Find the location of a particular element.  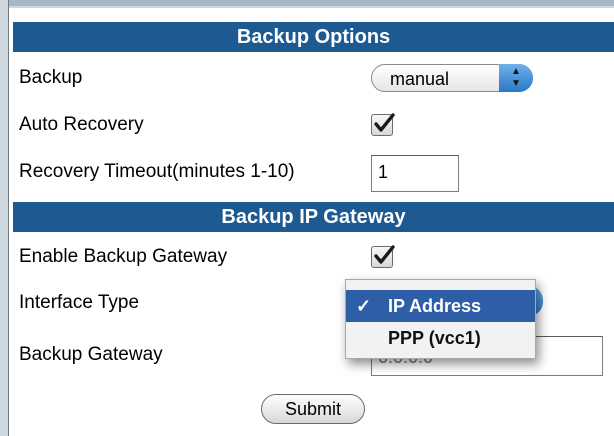

window-frame-top-inner is located at coordinates (307, 7).